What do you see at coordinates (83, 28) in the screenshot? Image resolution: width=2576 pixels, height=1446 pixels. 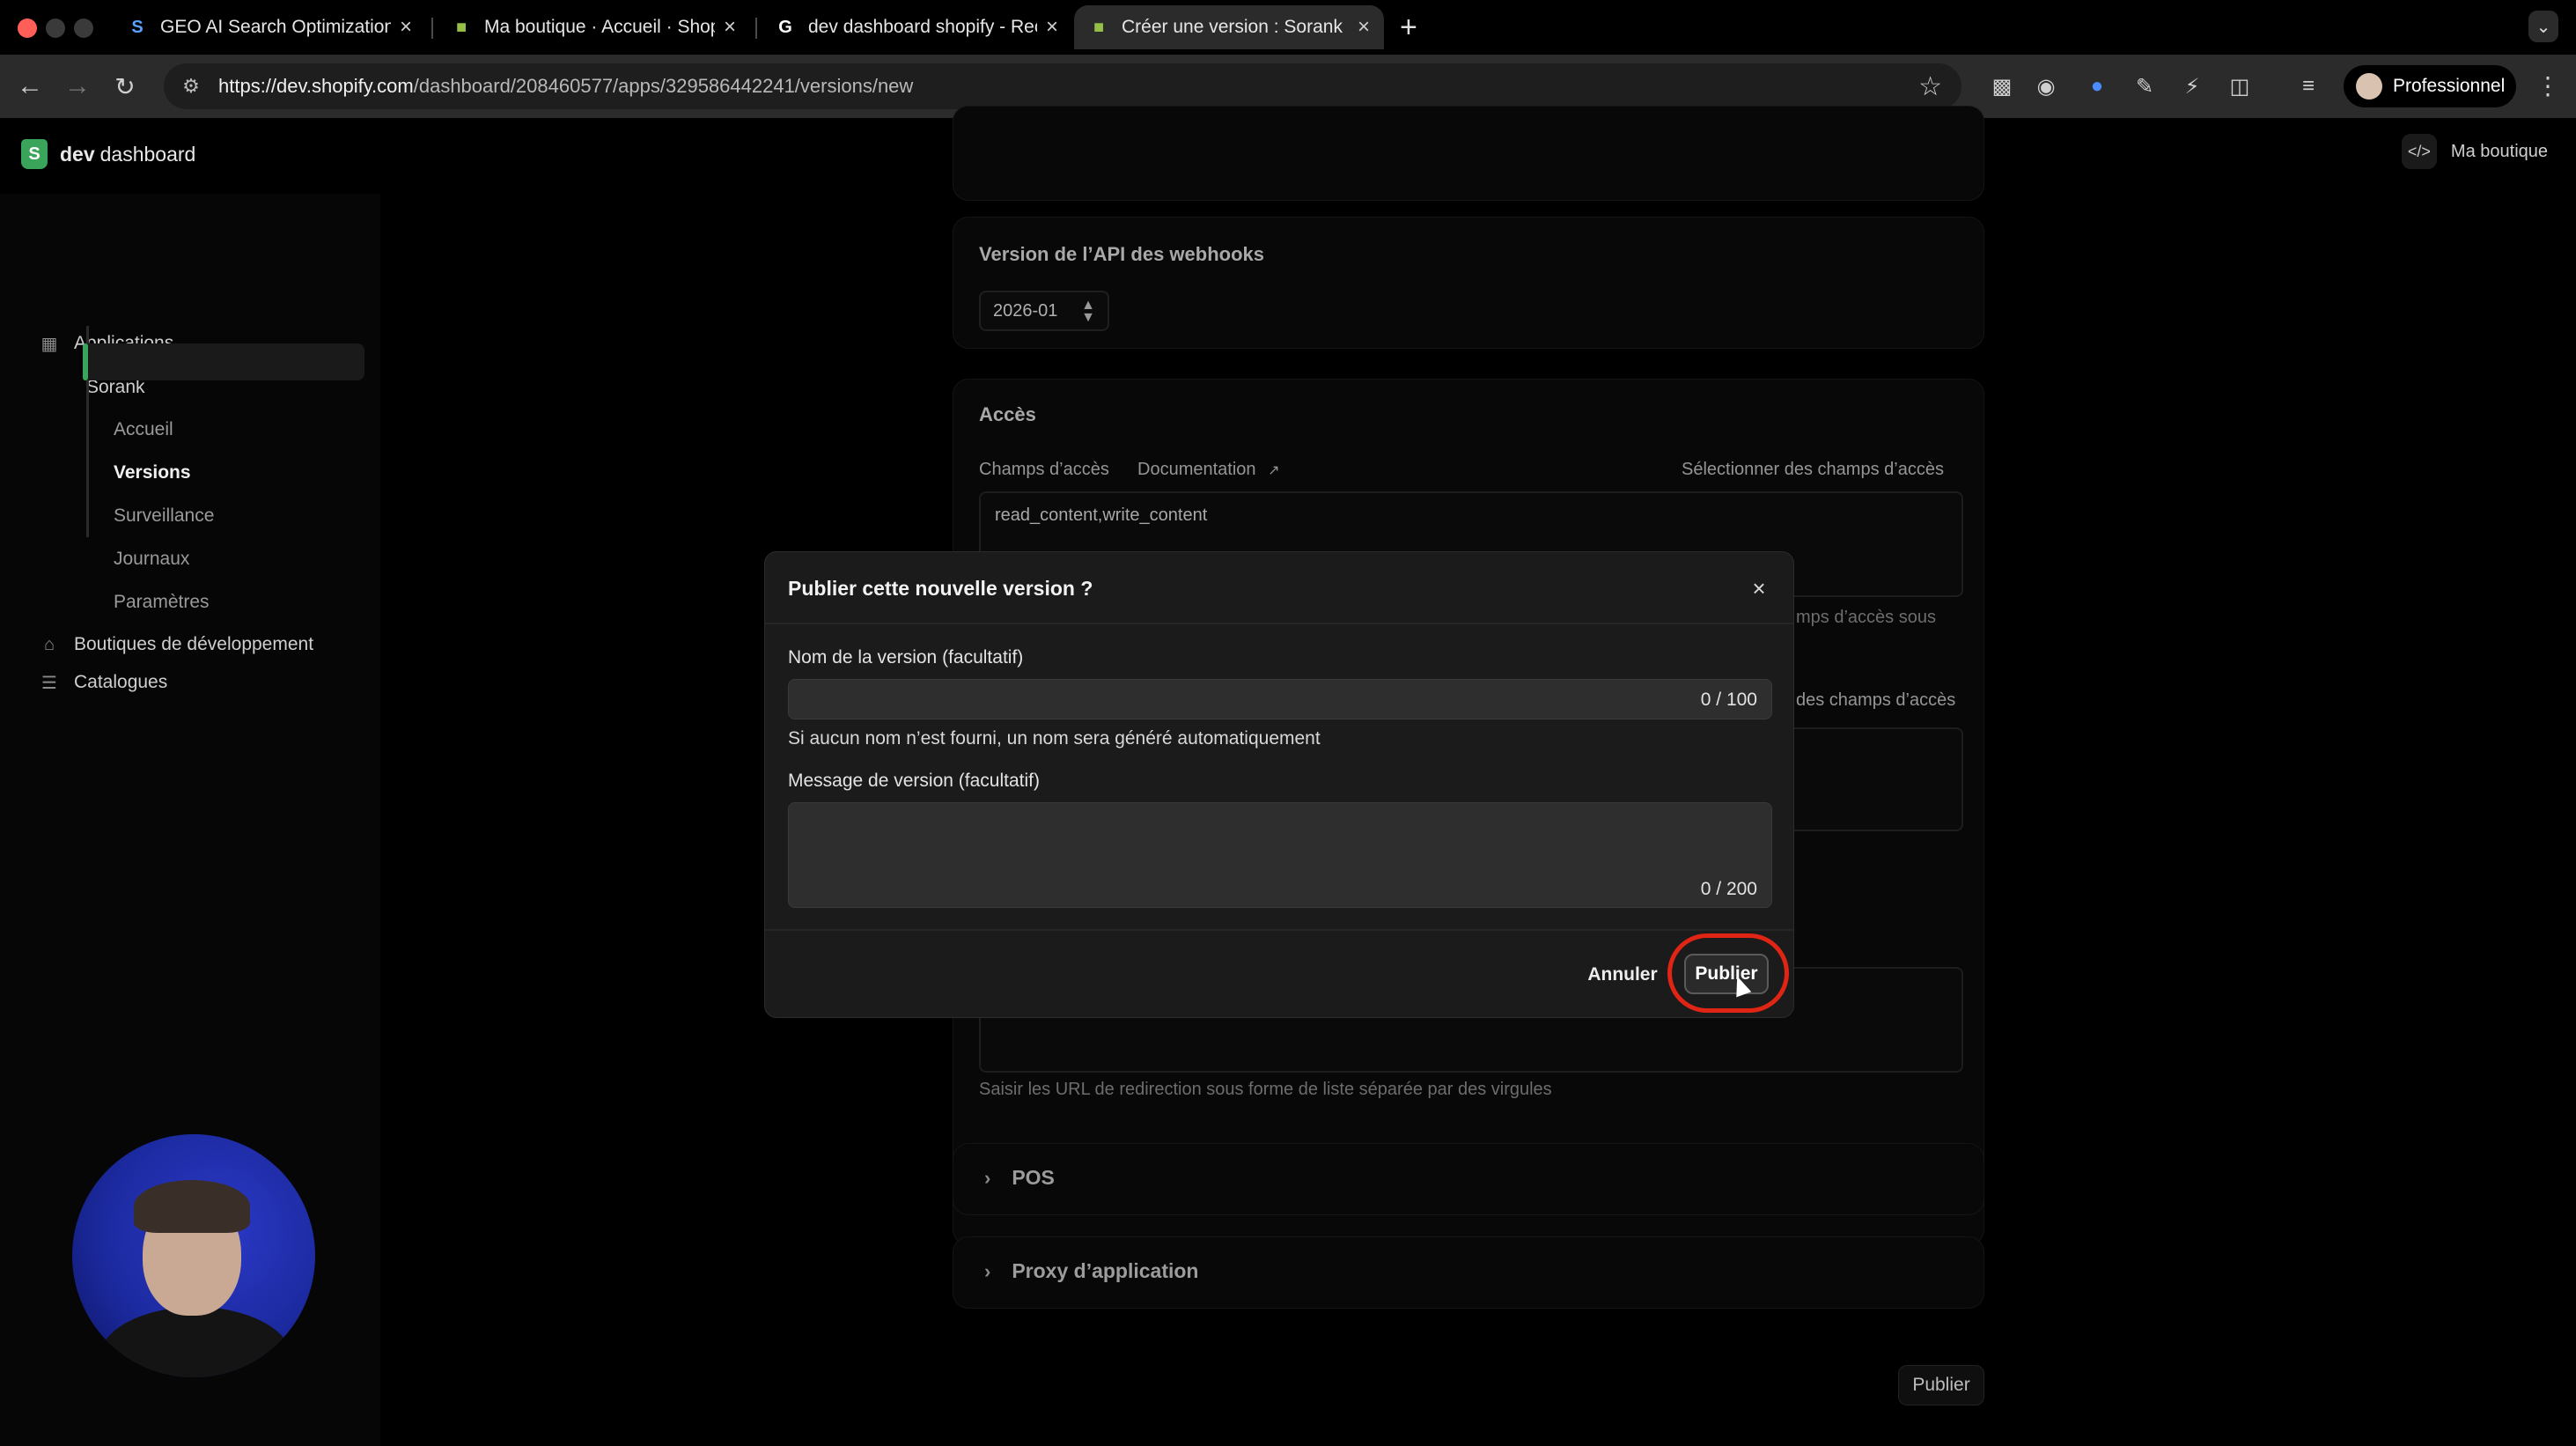 I see `window-zoom-button` at bounding box center [83, 28].